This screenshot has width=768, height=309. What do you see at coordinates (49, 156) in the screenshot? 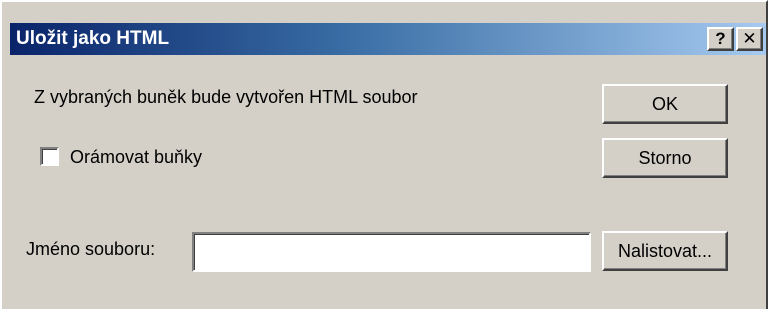
I see `border-cells-checkbox` at bounding box center [49, 156].